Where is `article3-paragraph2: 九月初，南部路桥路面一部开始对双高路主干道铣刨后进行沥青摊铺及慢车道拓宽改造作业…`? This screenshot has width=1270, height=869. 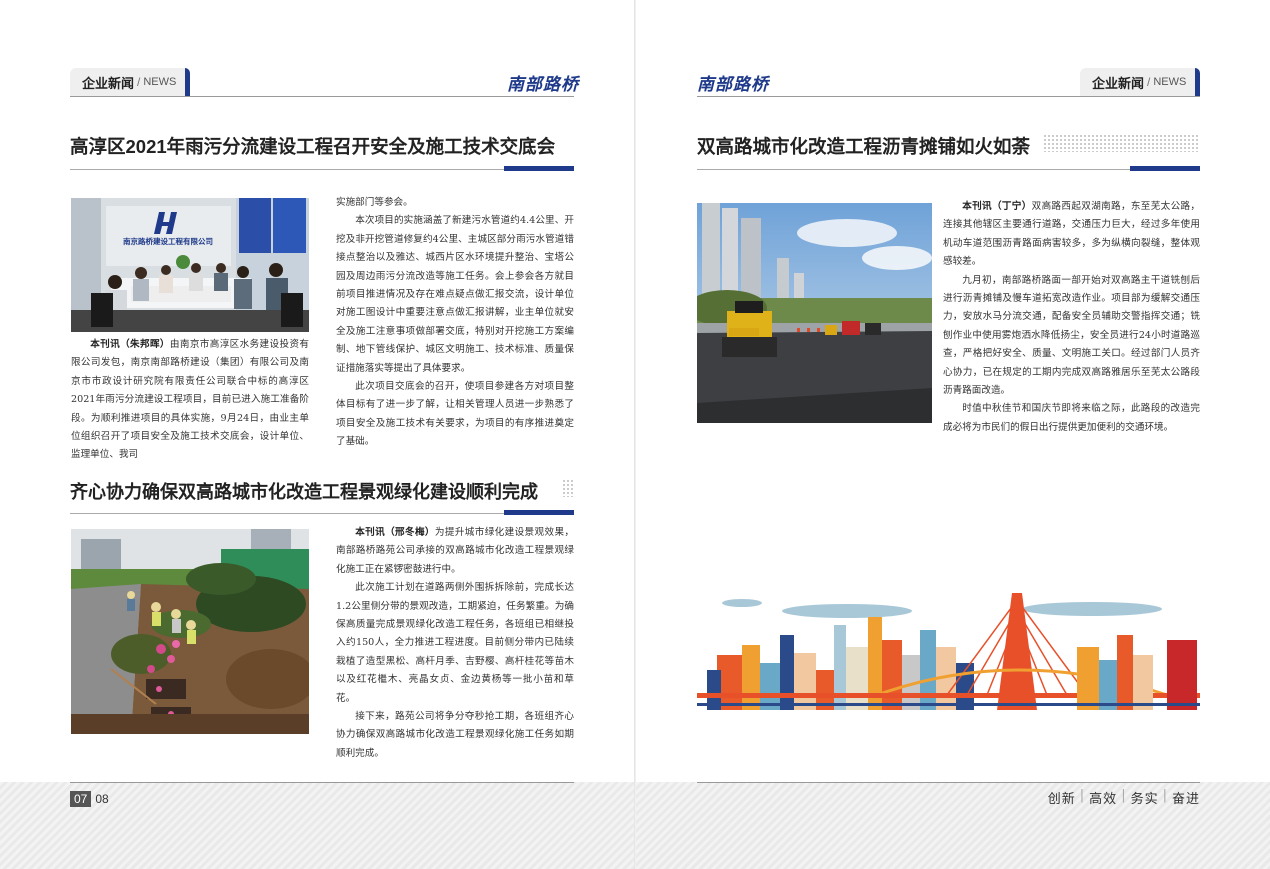 article3-paragraph2: 九月初，南部路桥路面一部开始对双高路主干道铣刨后进行沥青摊铺及慢车道拓宽改造作业… is located at coordinates (1071, 335).